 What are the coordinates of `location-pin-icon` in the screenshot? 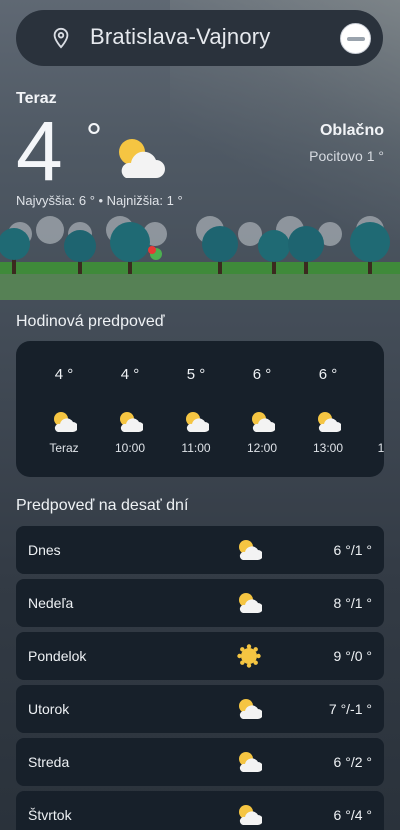 It's located at (61, 38).